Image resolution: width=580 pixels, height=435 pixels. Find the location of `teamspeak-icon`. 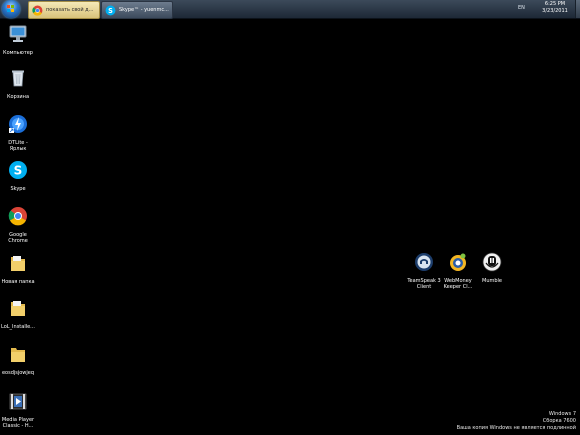

teamspeak-icon is located at coordinates (424, 262).